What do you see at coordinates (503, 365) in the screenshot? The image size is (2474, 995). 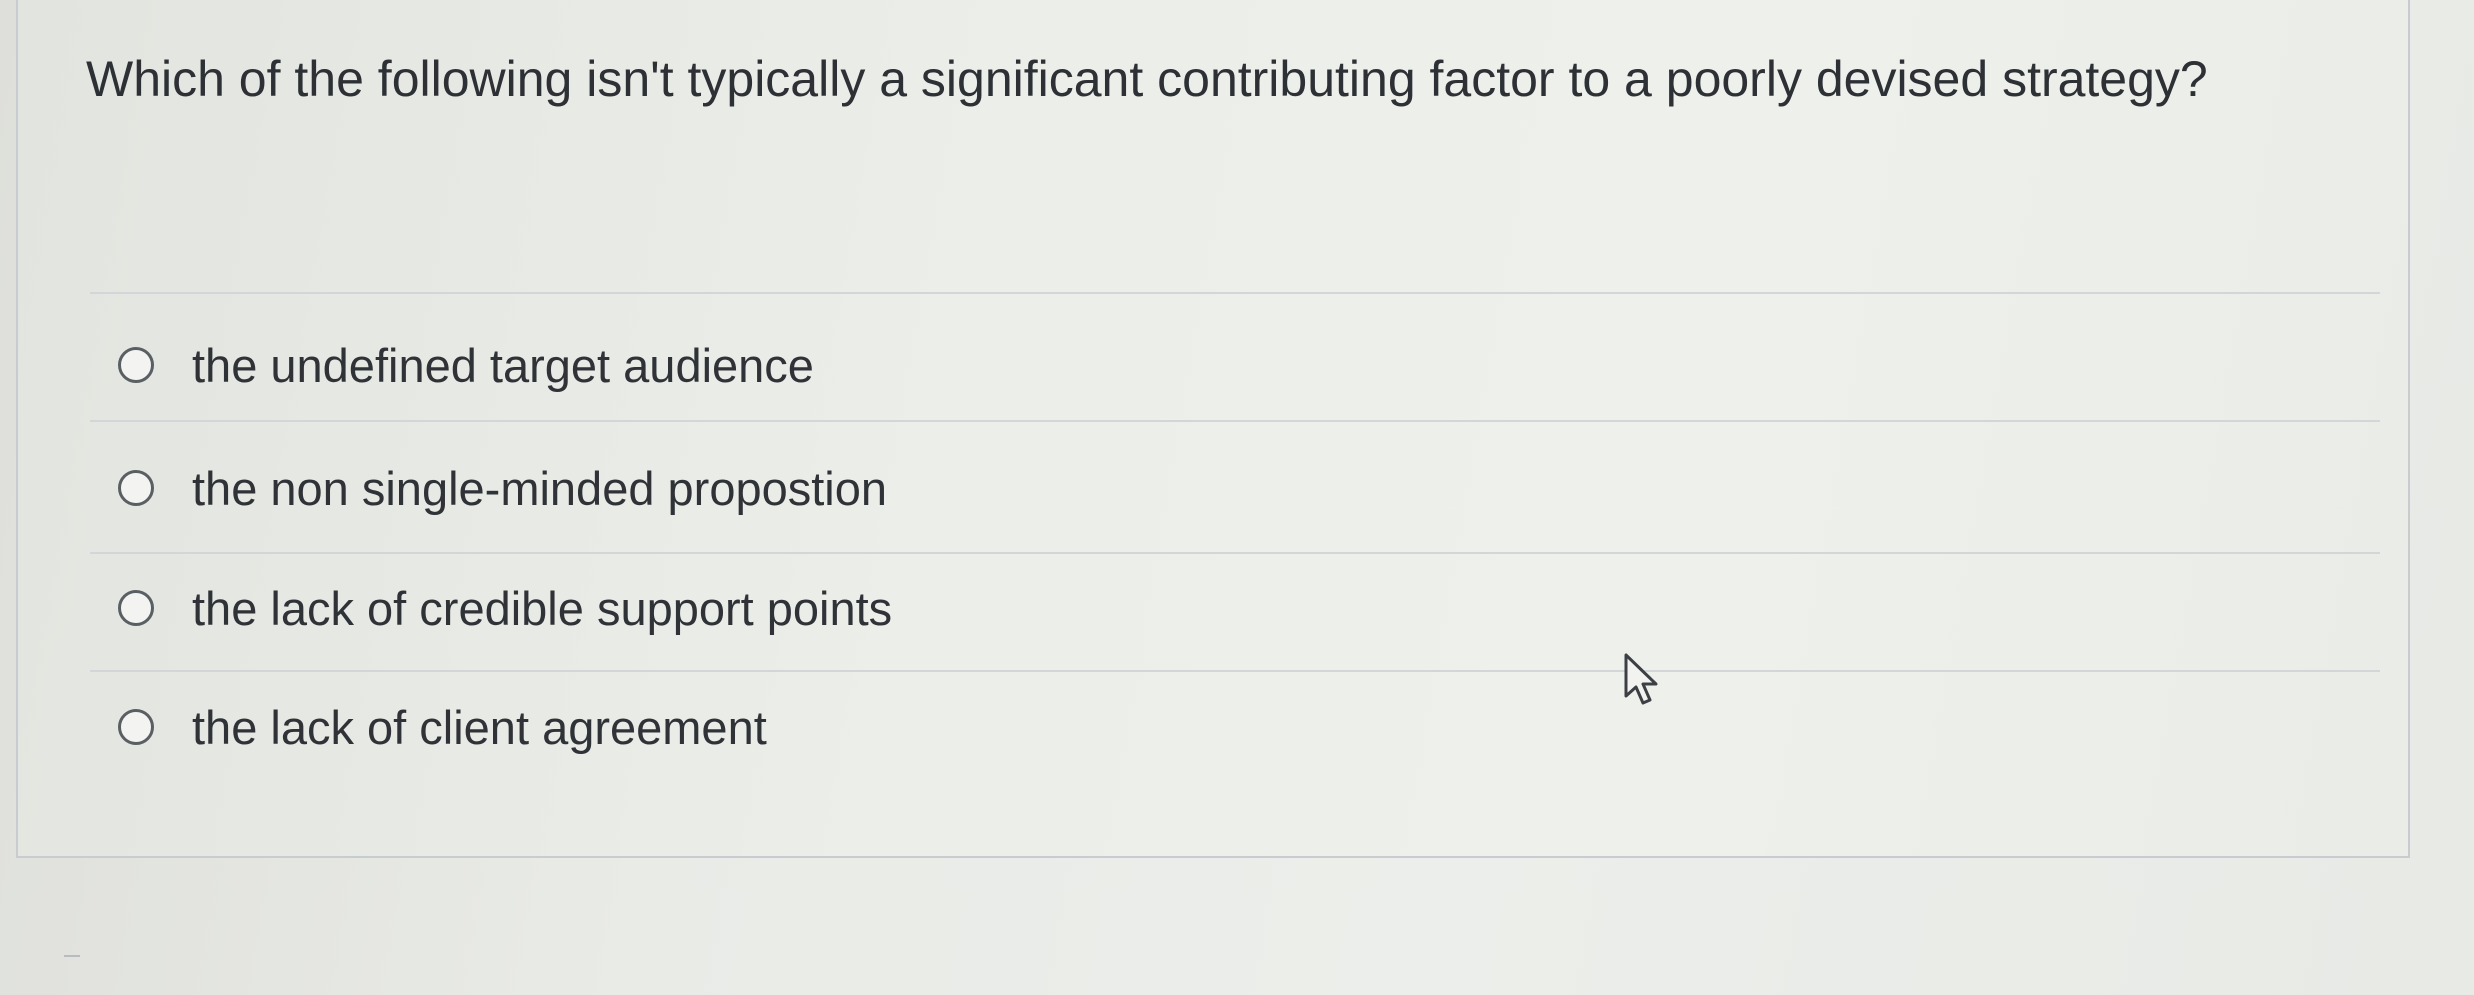 I see `answer-label: the undefined target audience` at bounding box center [503, 365].